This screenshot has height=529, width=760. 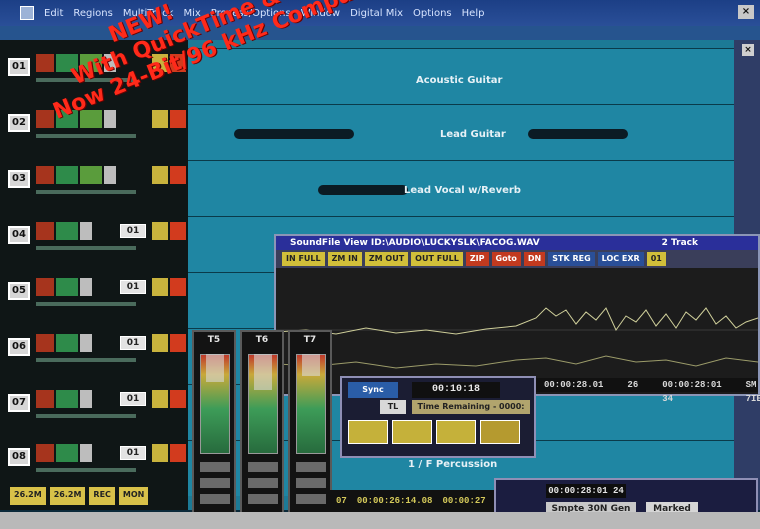 What do you see at coordinates (133, 496) in the screenshot?
I see `mix-button: MON` at bounding box center [133, 496].